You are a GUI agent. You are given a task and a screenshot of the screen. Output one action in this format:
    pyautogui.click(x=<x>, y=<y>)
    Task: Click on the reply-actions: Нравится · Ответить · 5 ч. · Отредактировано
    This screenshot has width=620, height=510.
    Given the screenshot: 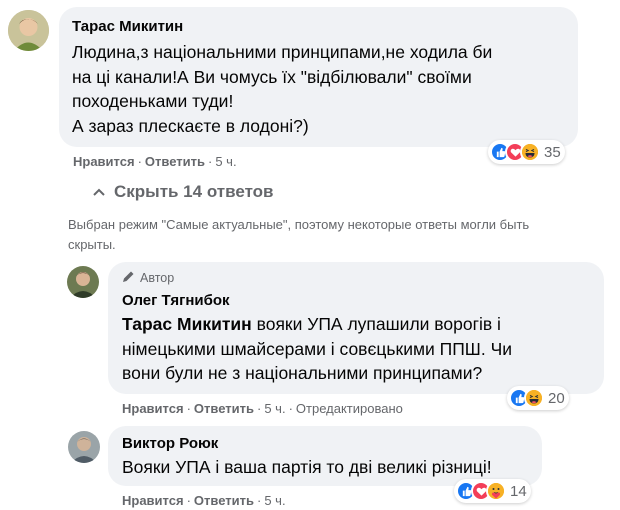 What is the action you would take?
    pyautogui.click(x=262, y=408)
    